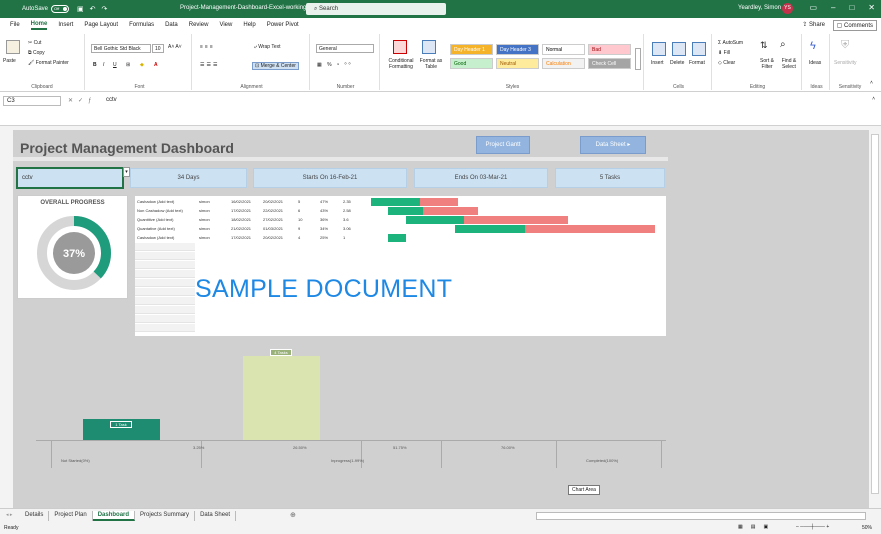 The image size is (881, 534). What do you see at coordinates (730, 43) in the screenshot?
I see `autosum-button: Σ AutoSum` at bounding box center [730, 43].